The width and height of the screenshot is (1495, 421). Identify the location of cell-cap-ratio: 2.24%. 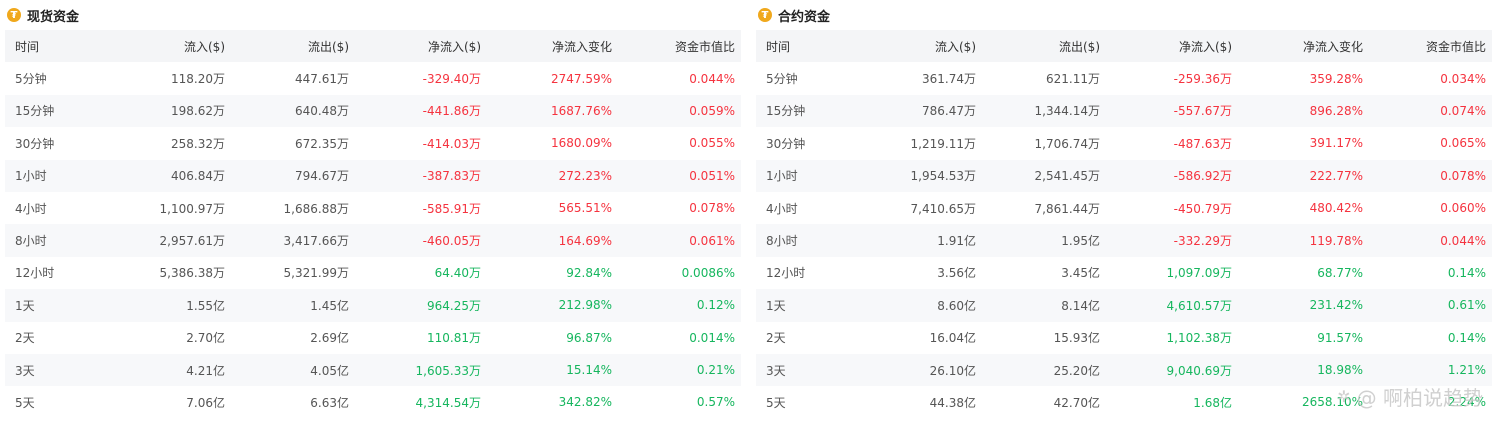
(1466, 402).